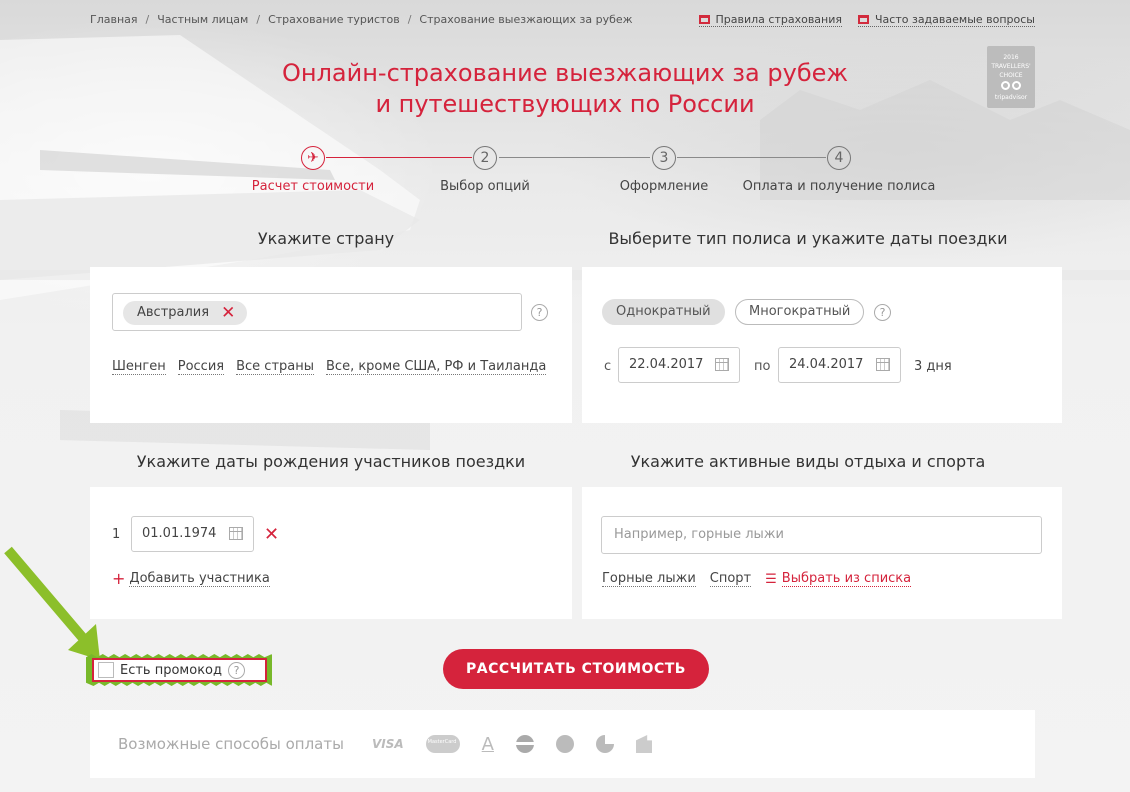 This screenshot has height=792, width=1130. I want to click on page-title-line2: и путешествующих по России, so click(565, 104).